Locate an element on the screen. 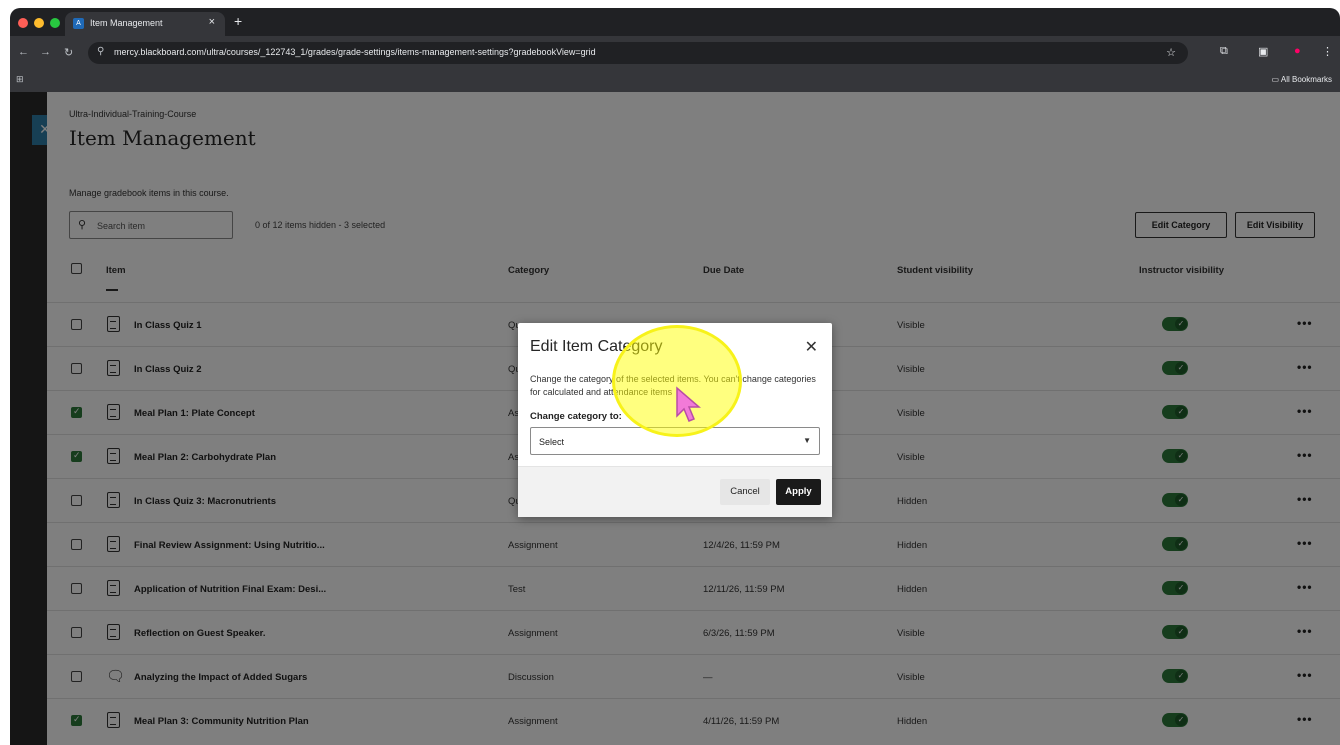  profile-avatar-icon: ● is located at coordinates (1297, 51).